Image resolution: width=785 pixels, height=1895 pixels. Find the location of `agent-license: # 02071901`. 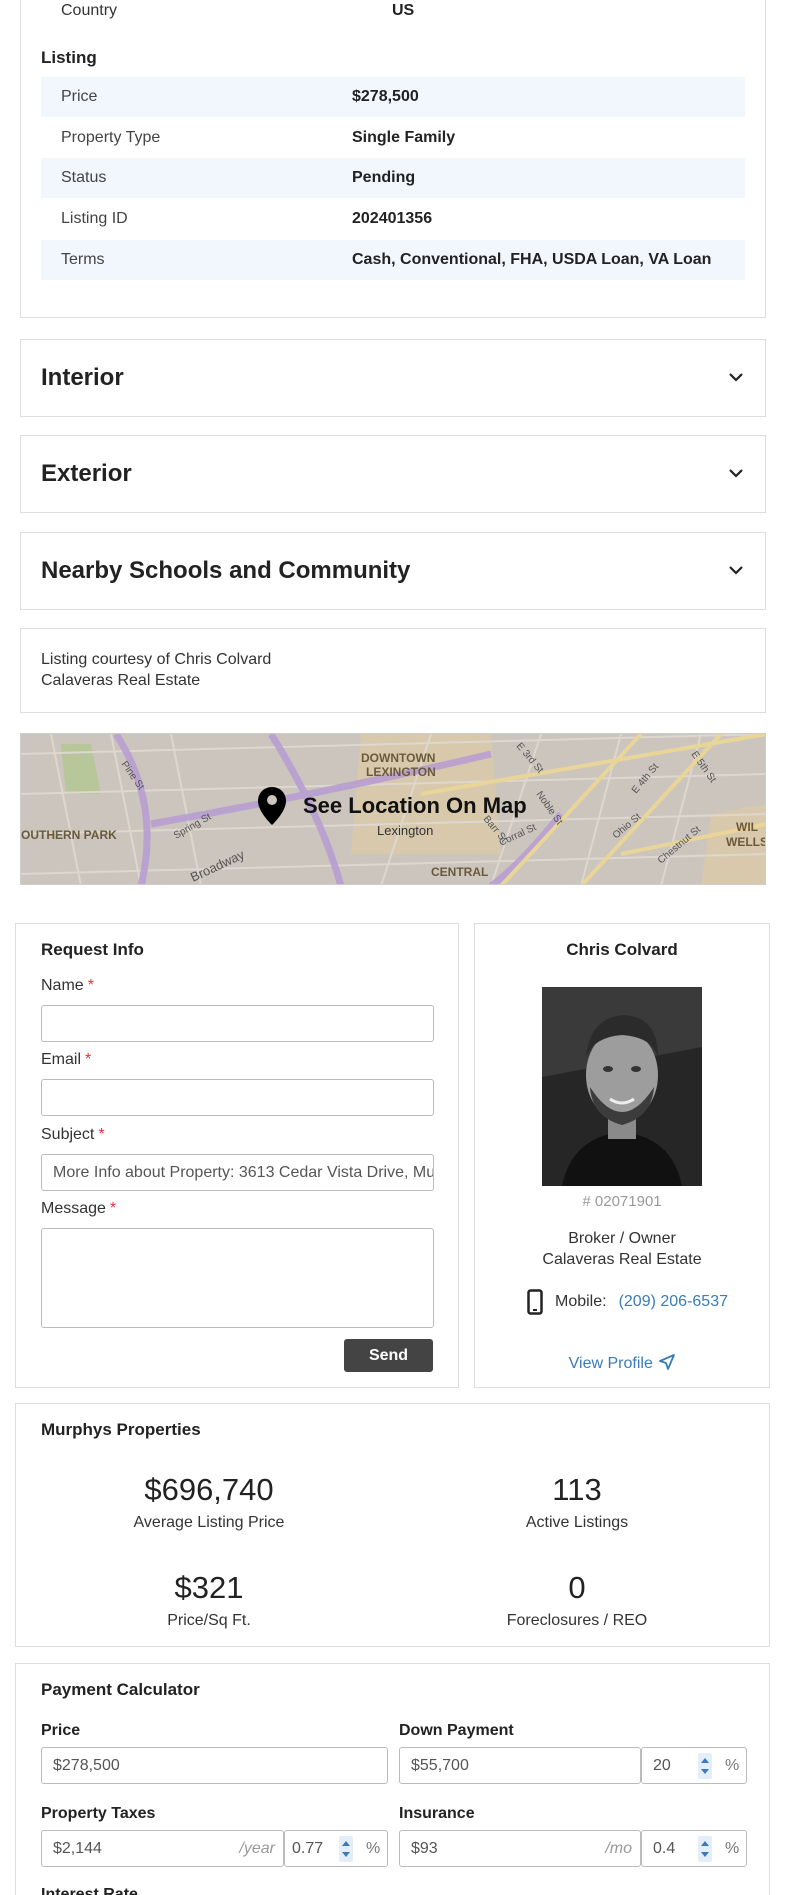

agent-license: # 02071901 is located at coordinates (622, 1201).